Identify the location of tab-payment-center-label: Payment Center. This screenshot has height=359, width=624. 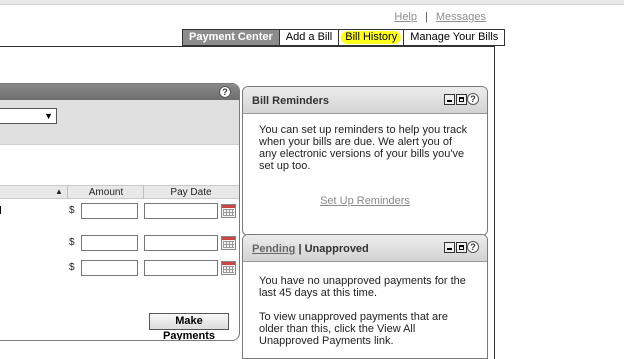
(231, 37).